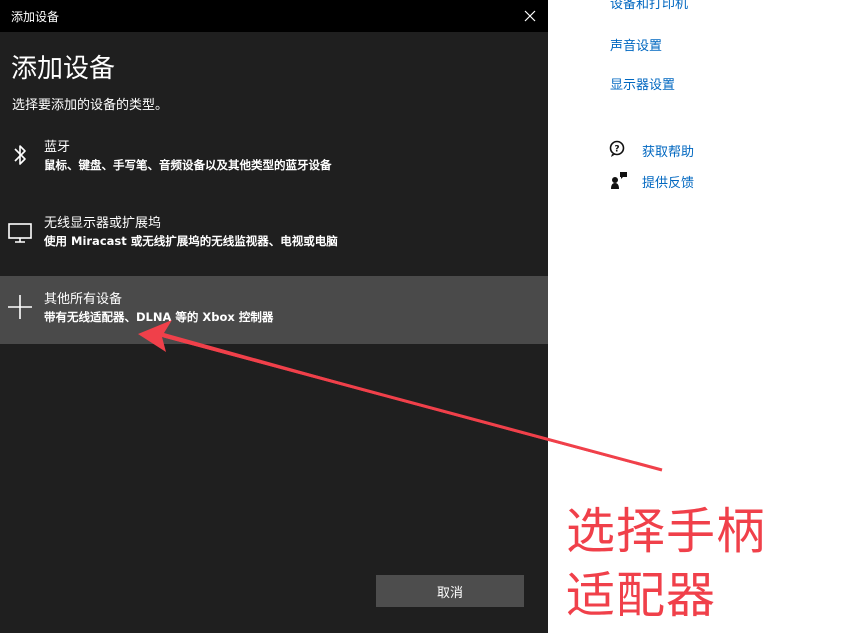 The image size is (867, 633). Describe the element at coordinates (90, 105) in the screenshot. I see `dialog-subheading: 选择要添加的设备的类型。` at that location.